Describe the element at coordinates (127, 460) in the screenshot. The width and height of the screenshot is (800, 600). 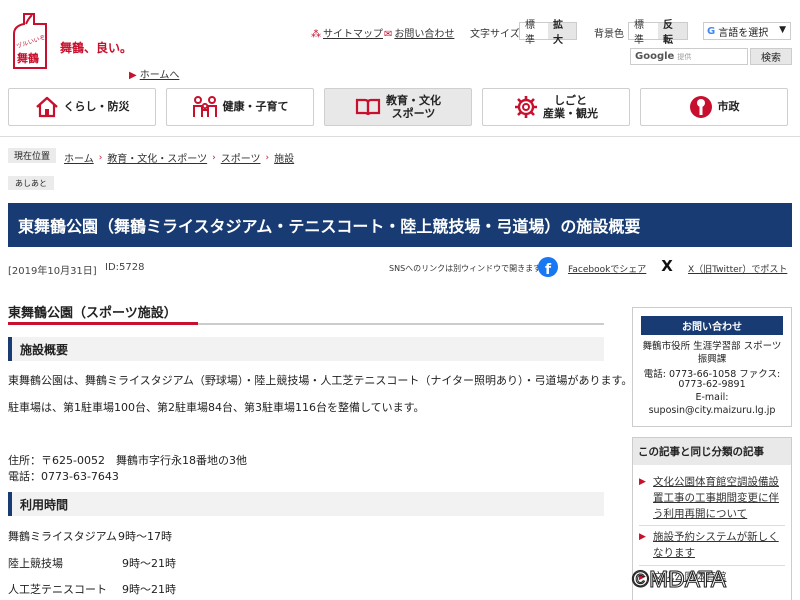
I see `address-text: 住所：〒625-0052 舞鶴市字行永18番地の3他` at that location.